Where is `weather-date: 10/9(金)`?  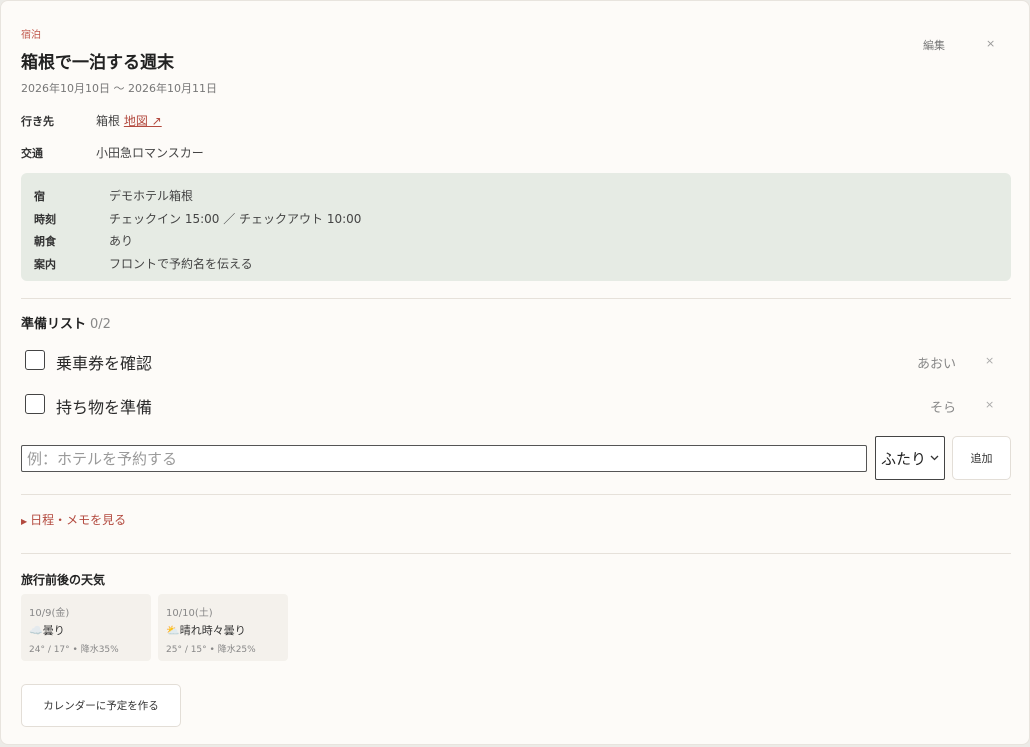
weather-date: 10/9(金) is located at coordinates (49, 613).